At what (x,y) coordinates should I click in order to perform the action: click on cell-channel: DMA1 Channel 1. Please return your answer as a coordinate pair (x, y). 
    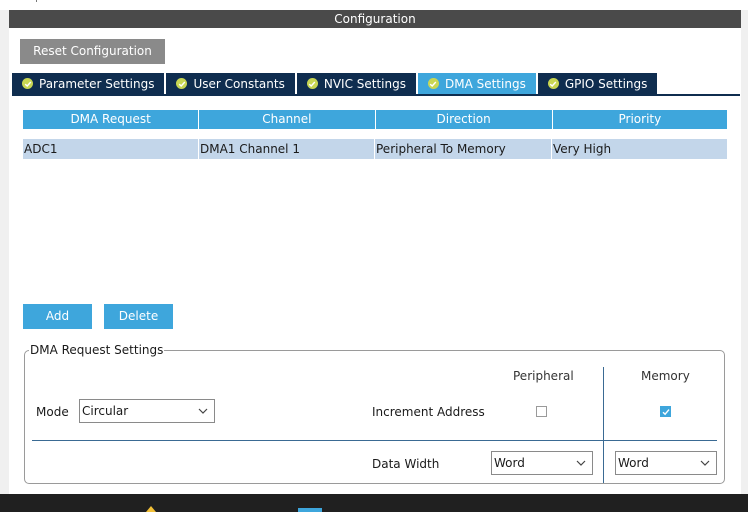
    Looking at the image, I should click on (287, 149).